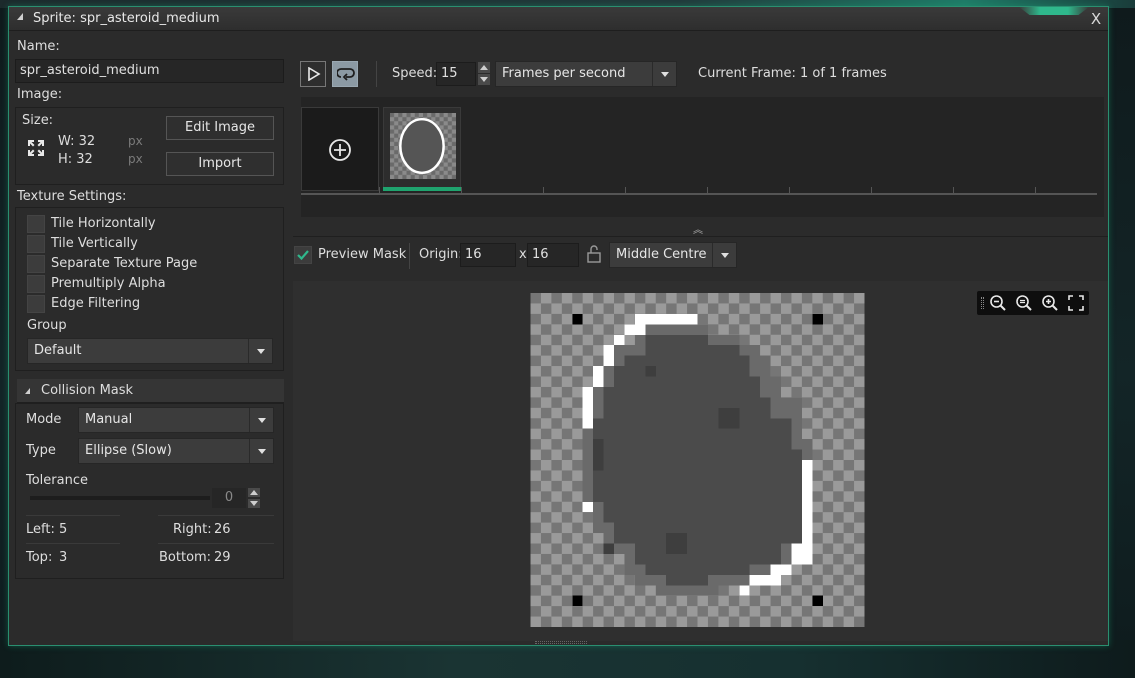 The height and width of the screenshot is (678, 1135). I want to click on origin-label: Origin:, so click(441, 254).